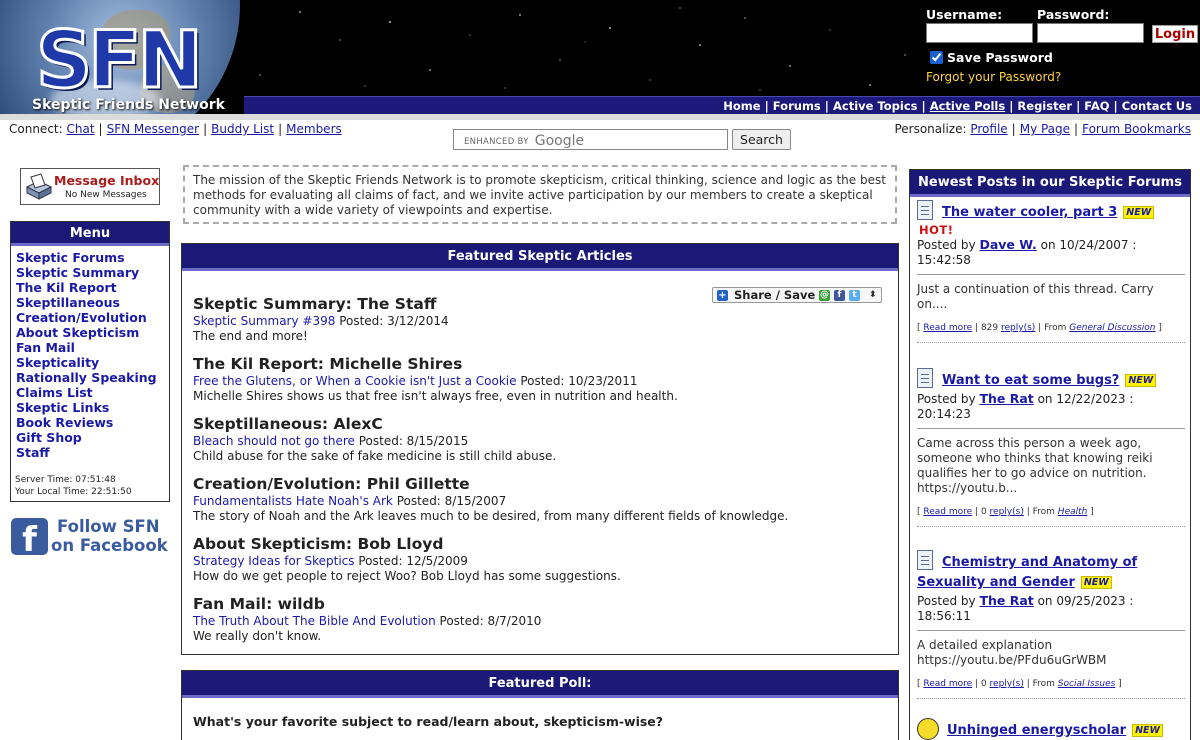 This screenshot has width=1200, height=740. I want to click on article-link: The Truth About The Bible And Evolution, so click(314, 621).